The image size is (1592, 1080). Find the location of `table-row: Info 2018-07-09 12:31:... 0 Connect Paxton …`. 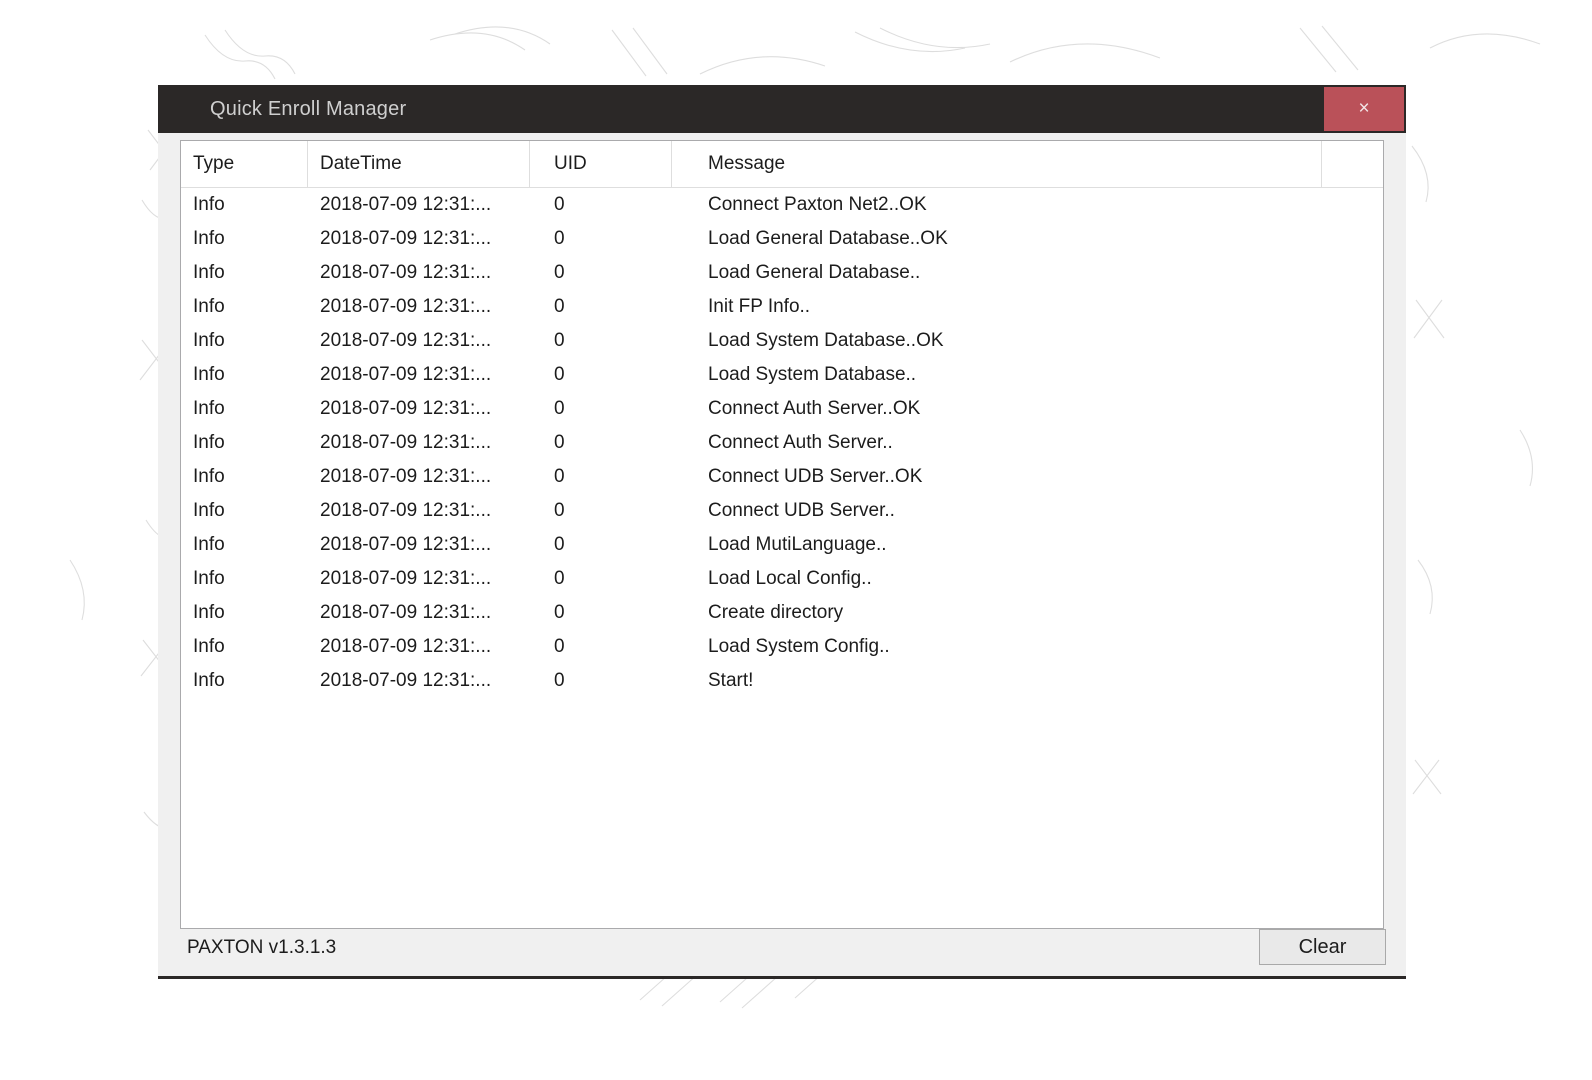

table-row: Info 2018-07-09 12:31:... 0 Connect Paxton … is located at coordinates (782, 205).